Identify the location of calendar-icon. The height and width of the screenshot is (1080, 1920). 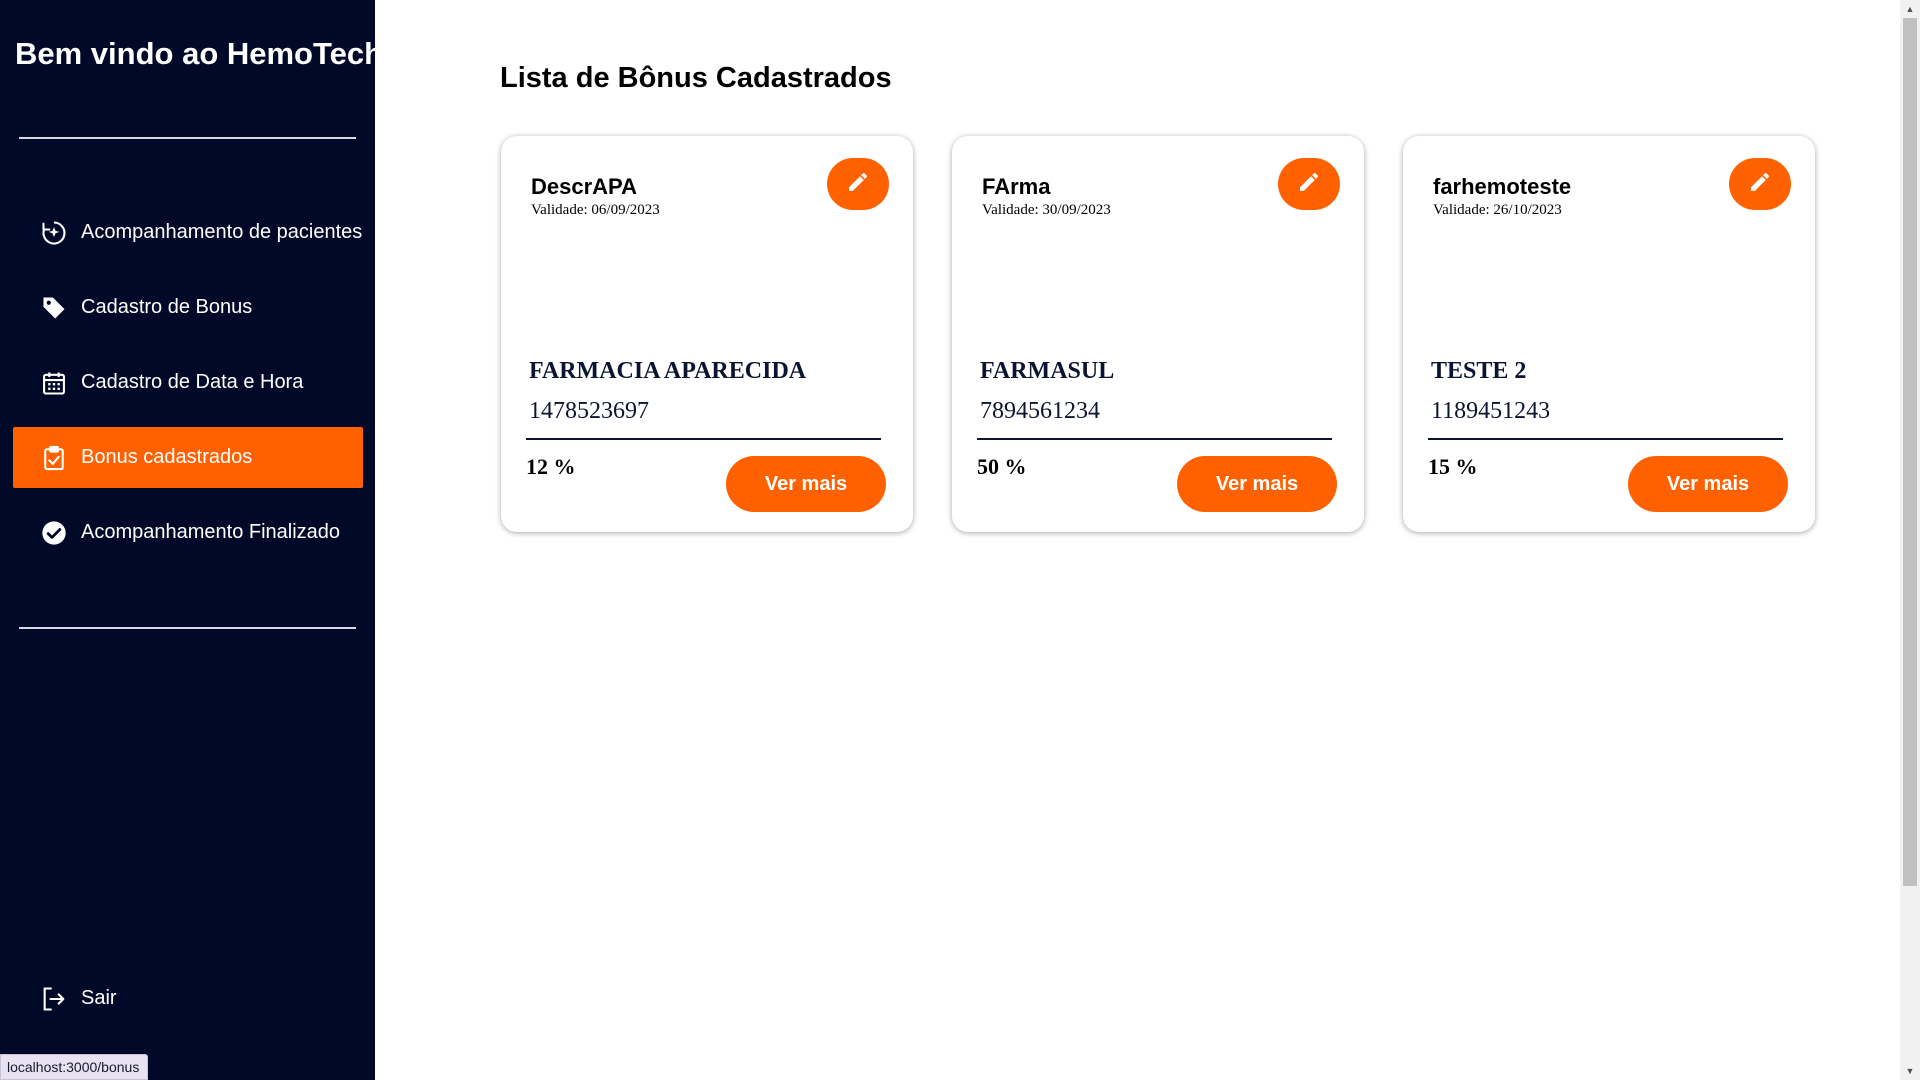
(54, 383).